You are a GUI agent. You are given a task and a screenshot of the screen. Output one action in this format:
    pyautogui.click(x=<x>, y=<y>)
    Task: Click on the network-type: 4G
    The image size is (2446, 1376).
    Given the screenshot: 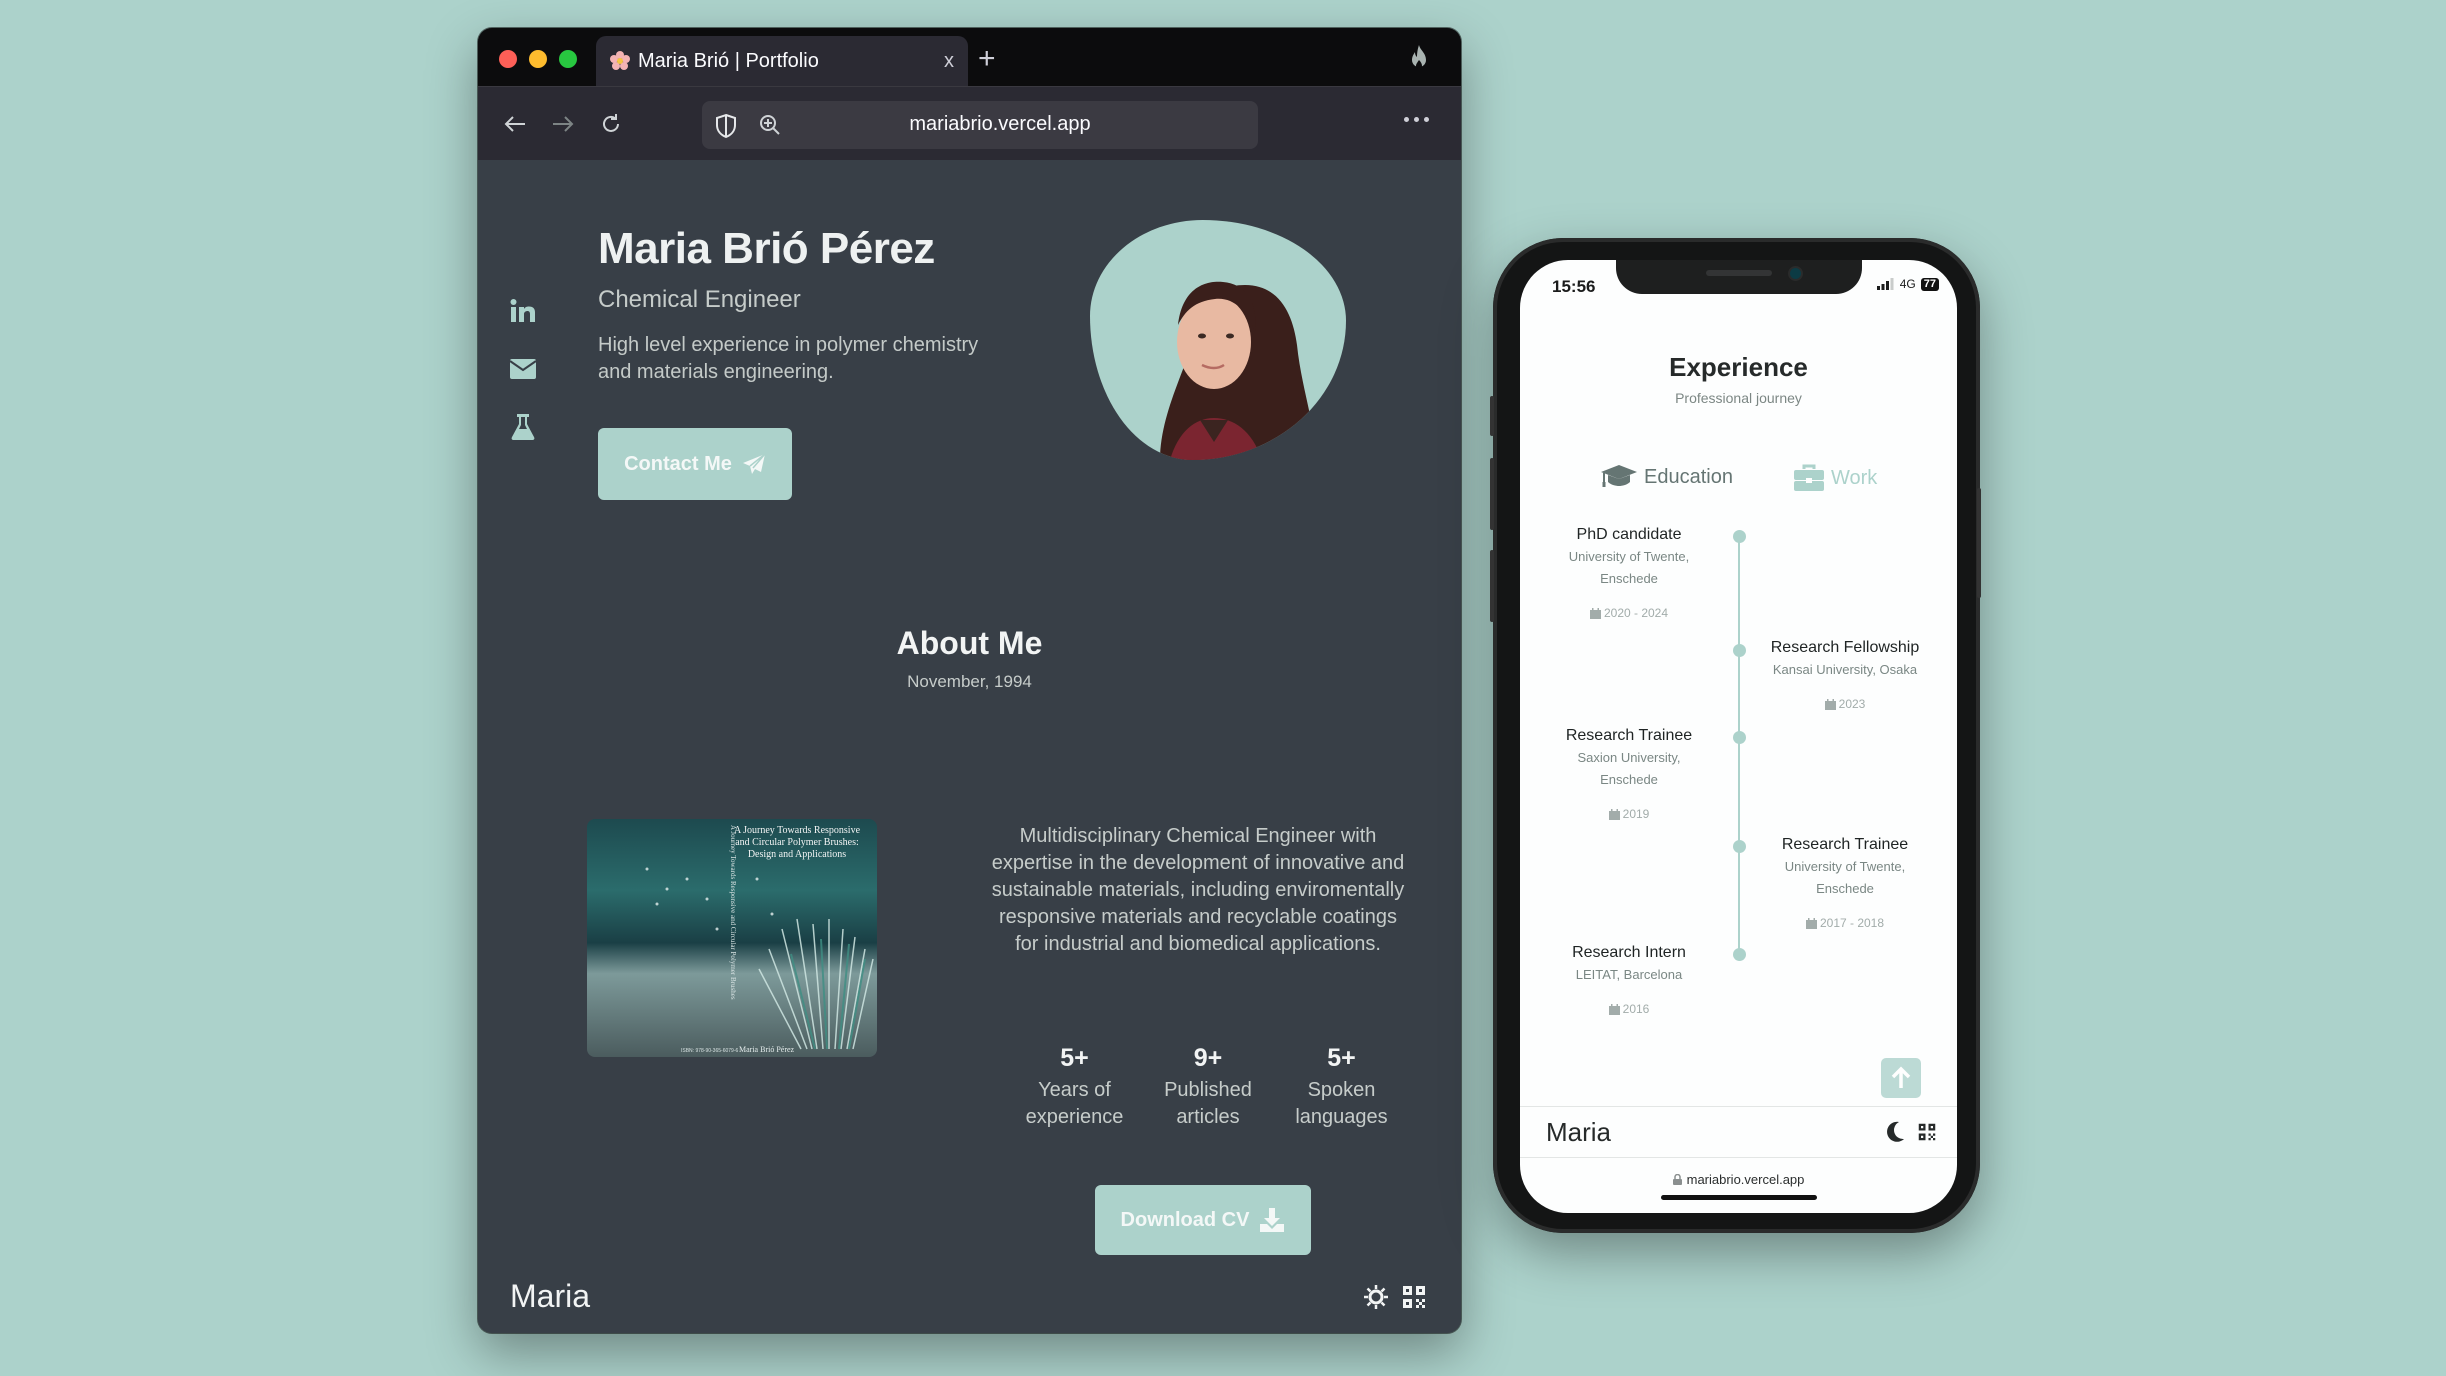 What is the action you would take?
    pyautogui.click(x=1907, y=284)
    